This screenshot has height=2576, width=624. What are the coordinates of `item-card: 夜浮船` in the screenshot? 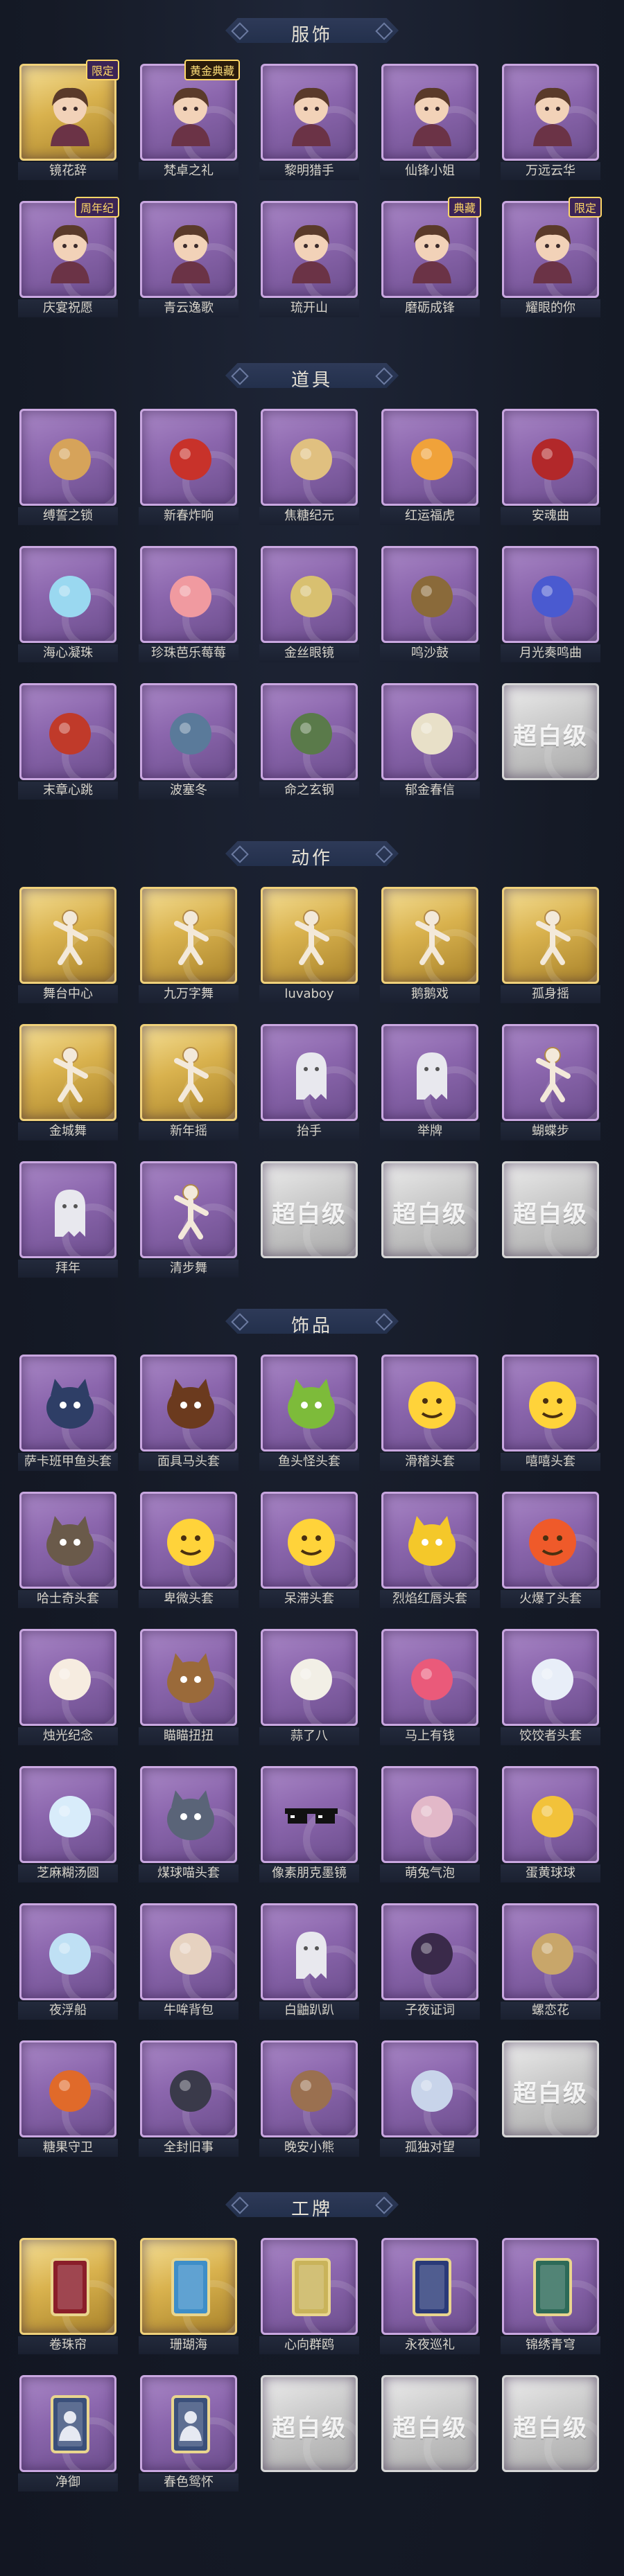 It's located at (68, 1961).